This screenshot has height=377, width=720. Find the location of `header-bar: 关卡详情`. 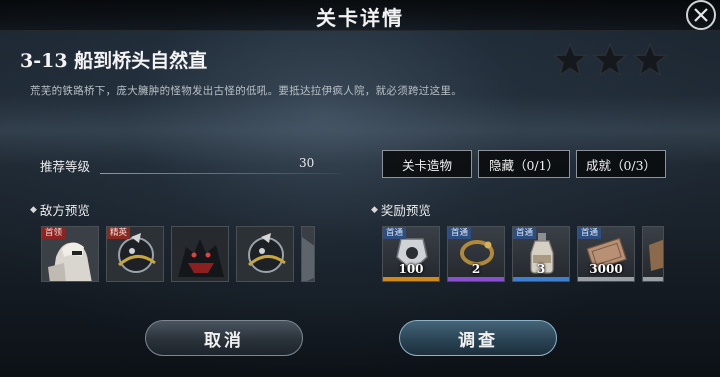

header-bar: 关卡详情 is located at coordinates (360, 15).